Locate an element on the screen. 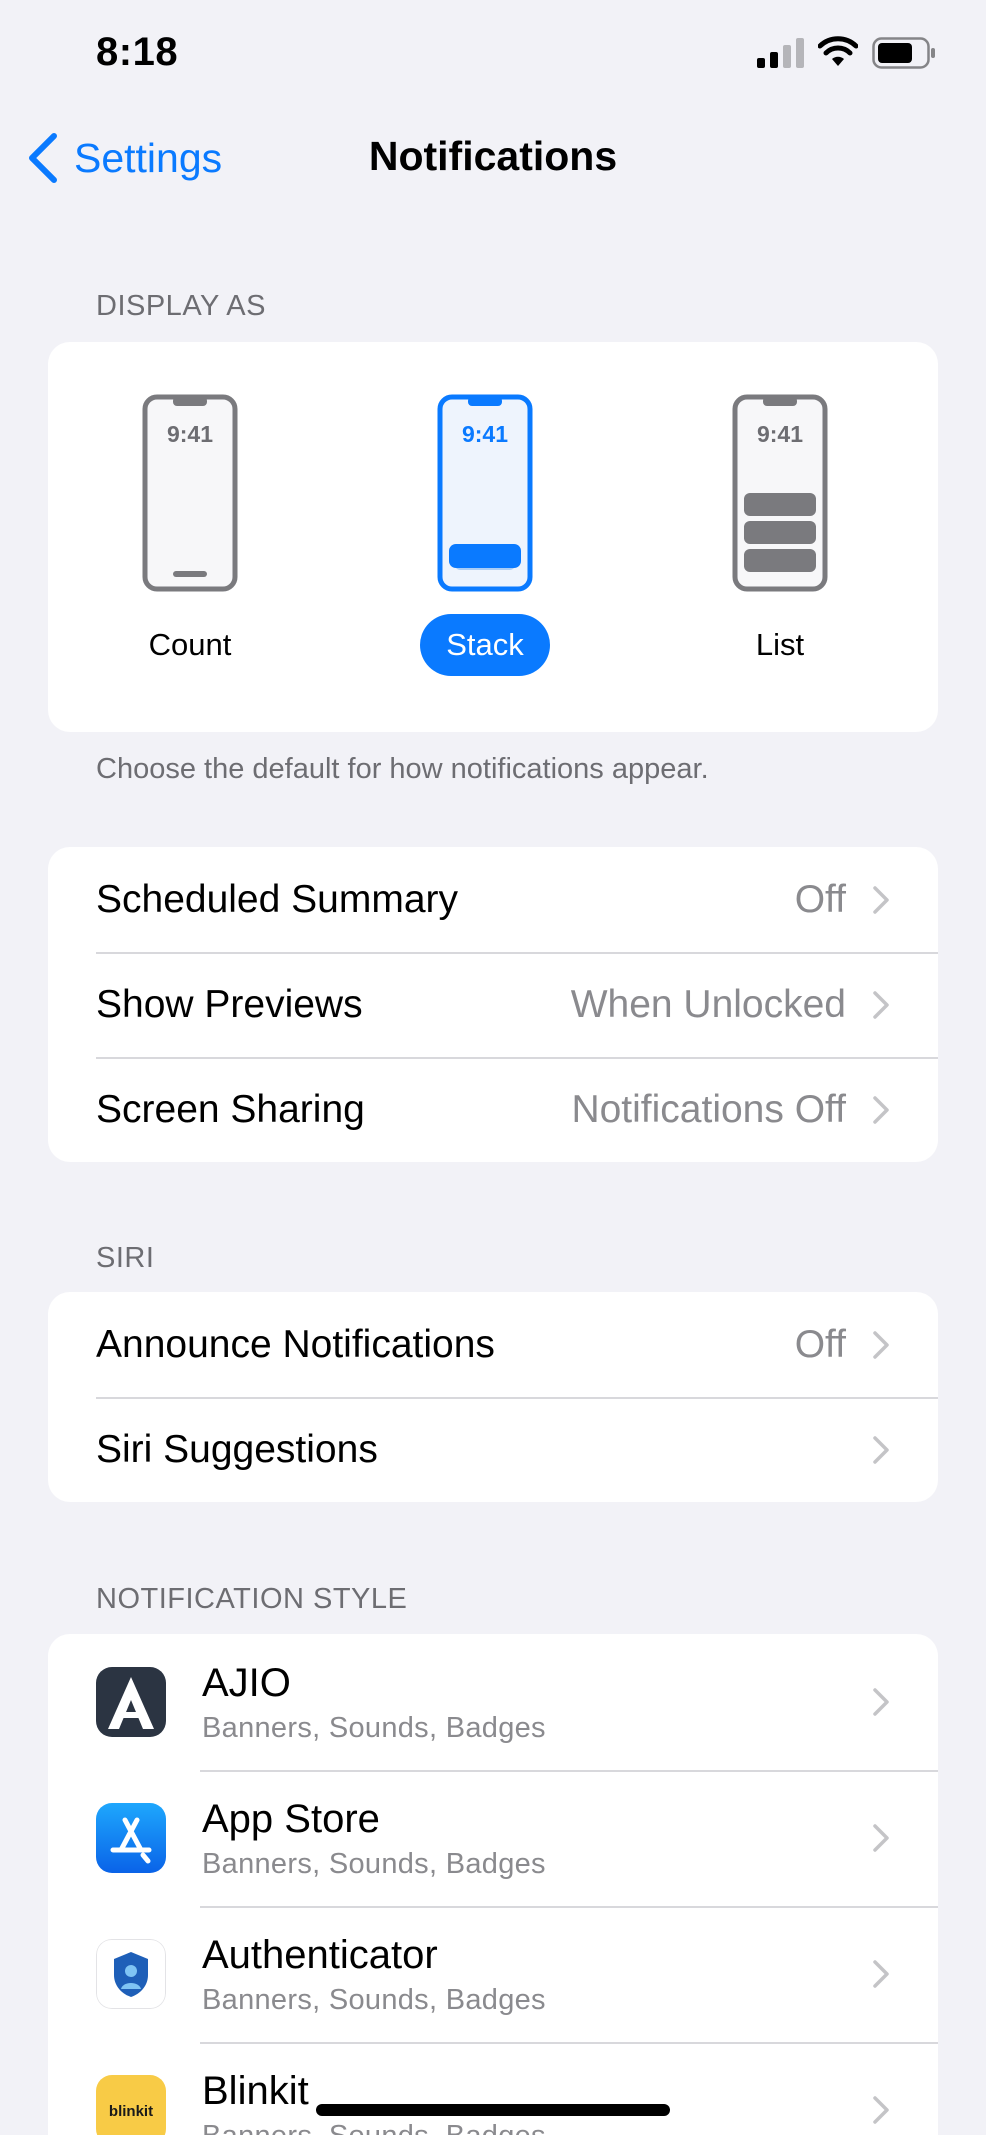 The width and height of the screenshot is (986, 2135). app-name: AJIO is located at coordinates (246, 1682).